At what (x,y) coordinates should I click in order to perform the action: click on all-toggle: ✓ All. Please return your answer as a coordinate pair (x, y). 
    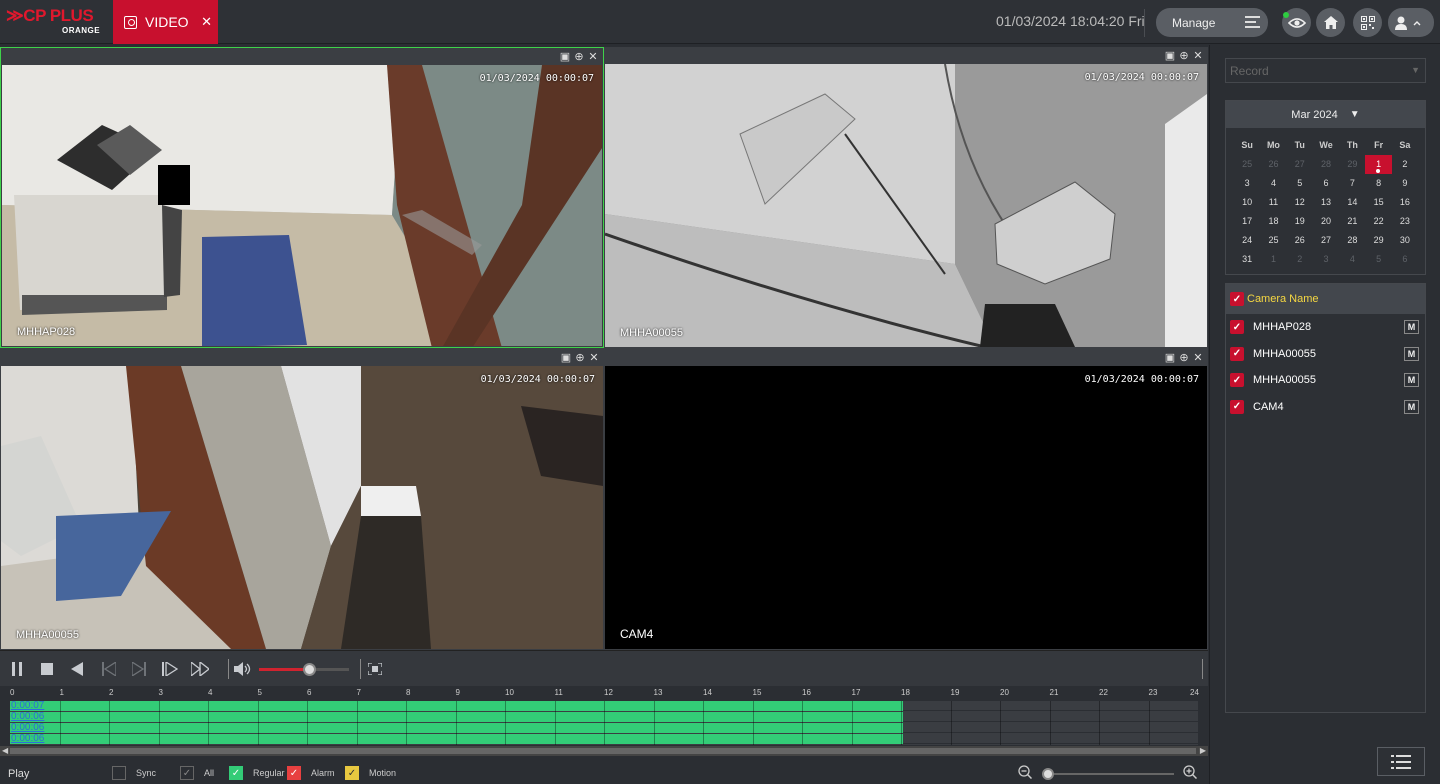
    Looking at the image, I should click on (197, 773).